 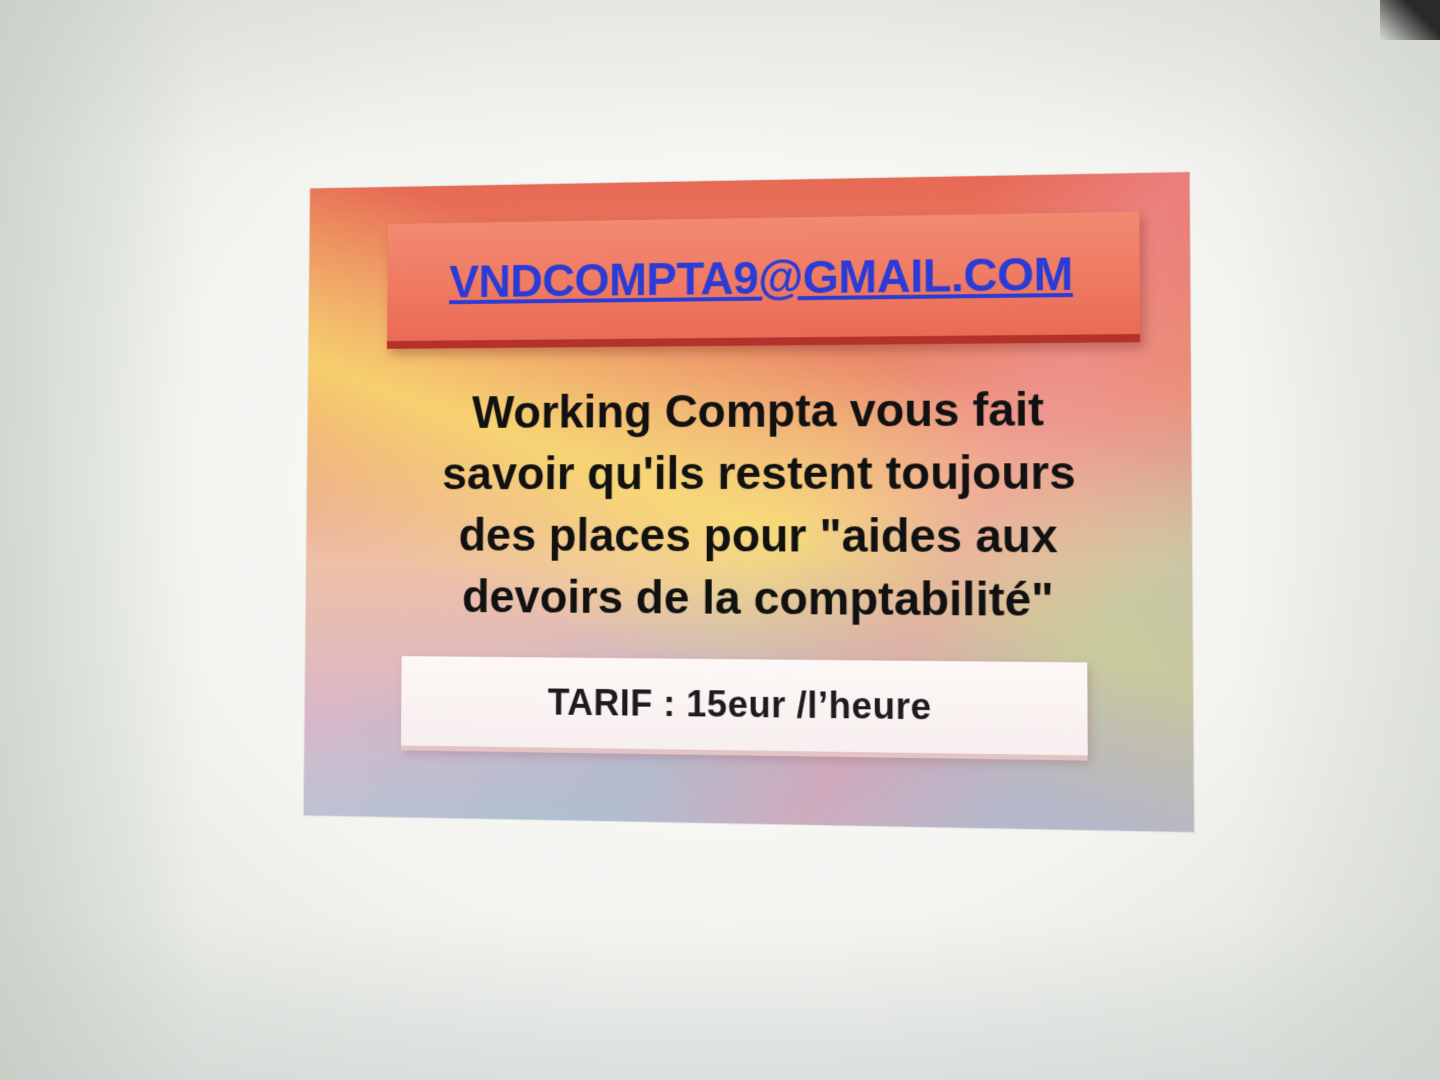 What do you see at coordinates (1410, 20) in the screenshot?
I see `monitor-bezel-corner` at bounding box center [1410, 20].